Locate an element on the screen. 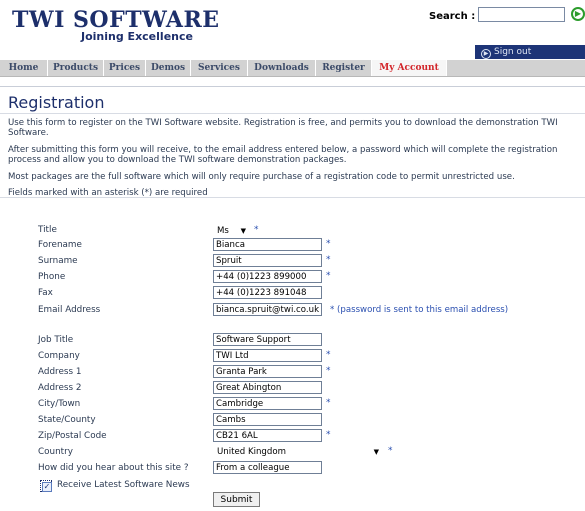 This screenshot has width=585, height=511. zip-input is located at coordinates (267, 435).